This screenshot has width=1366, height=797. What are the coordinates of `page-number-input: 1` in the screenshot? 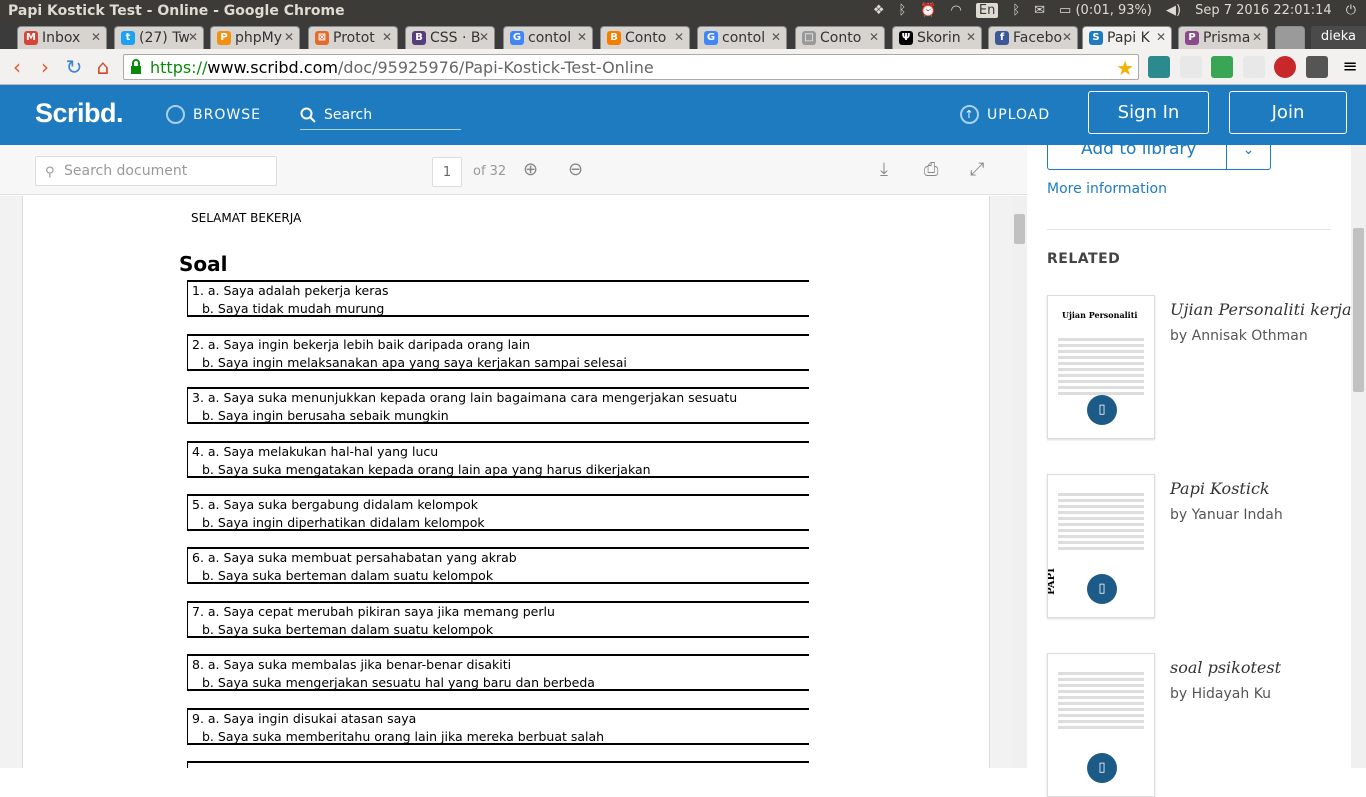 It's located at (447, 172).